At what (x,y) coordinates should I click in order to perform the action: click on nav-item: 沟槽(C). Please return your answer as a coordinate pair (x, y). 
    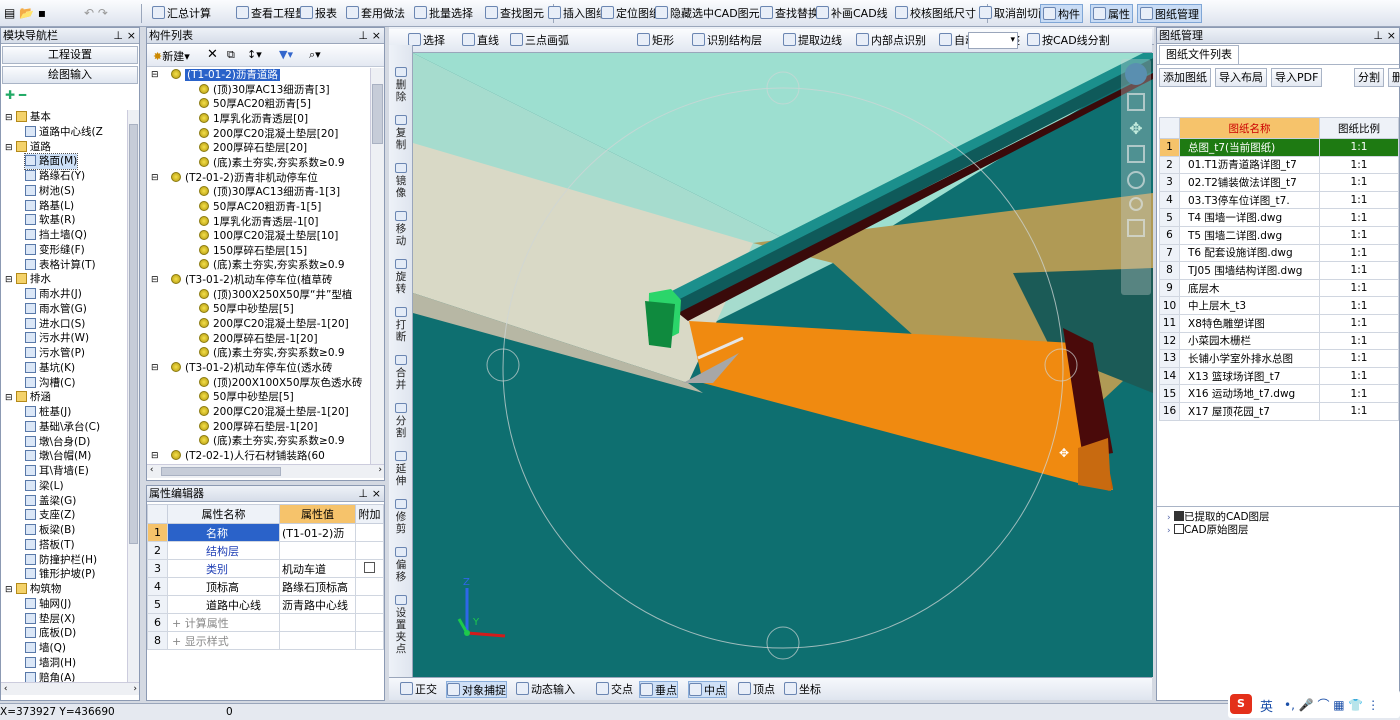
    Looking at the image, I should click on (50, 383).